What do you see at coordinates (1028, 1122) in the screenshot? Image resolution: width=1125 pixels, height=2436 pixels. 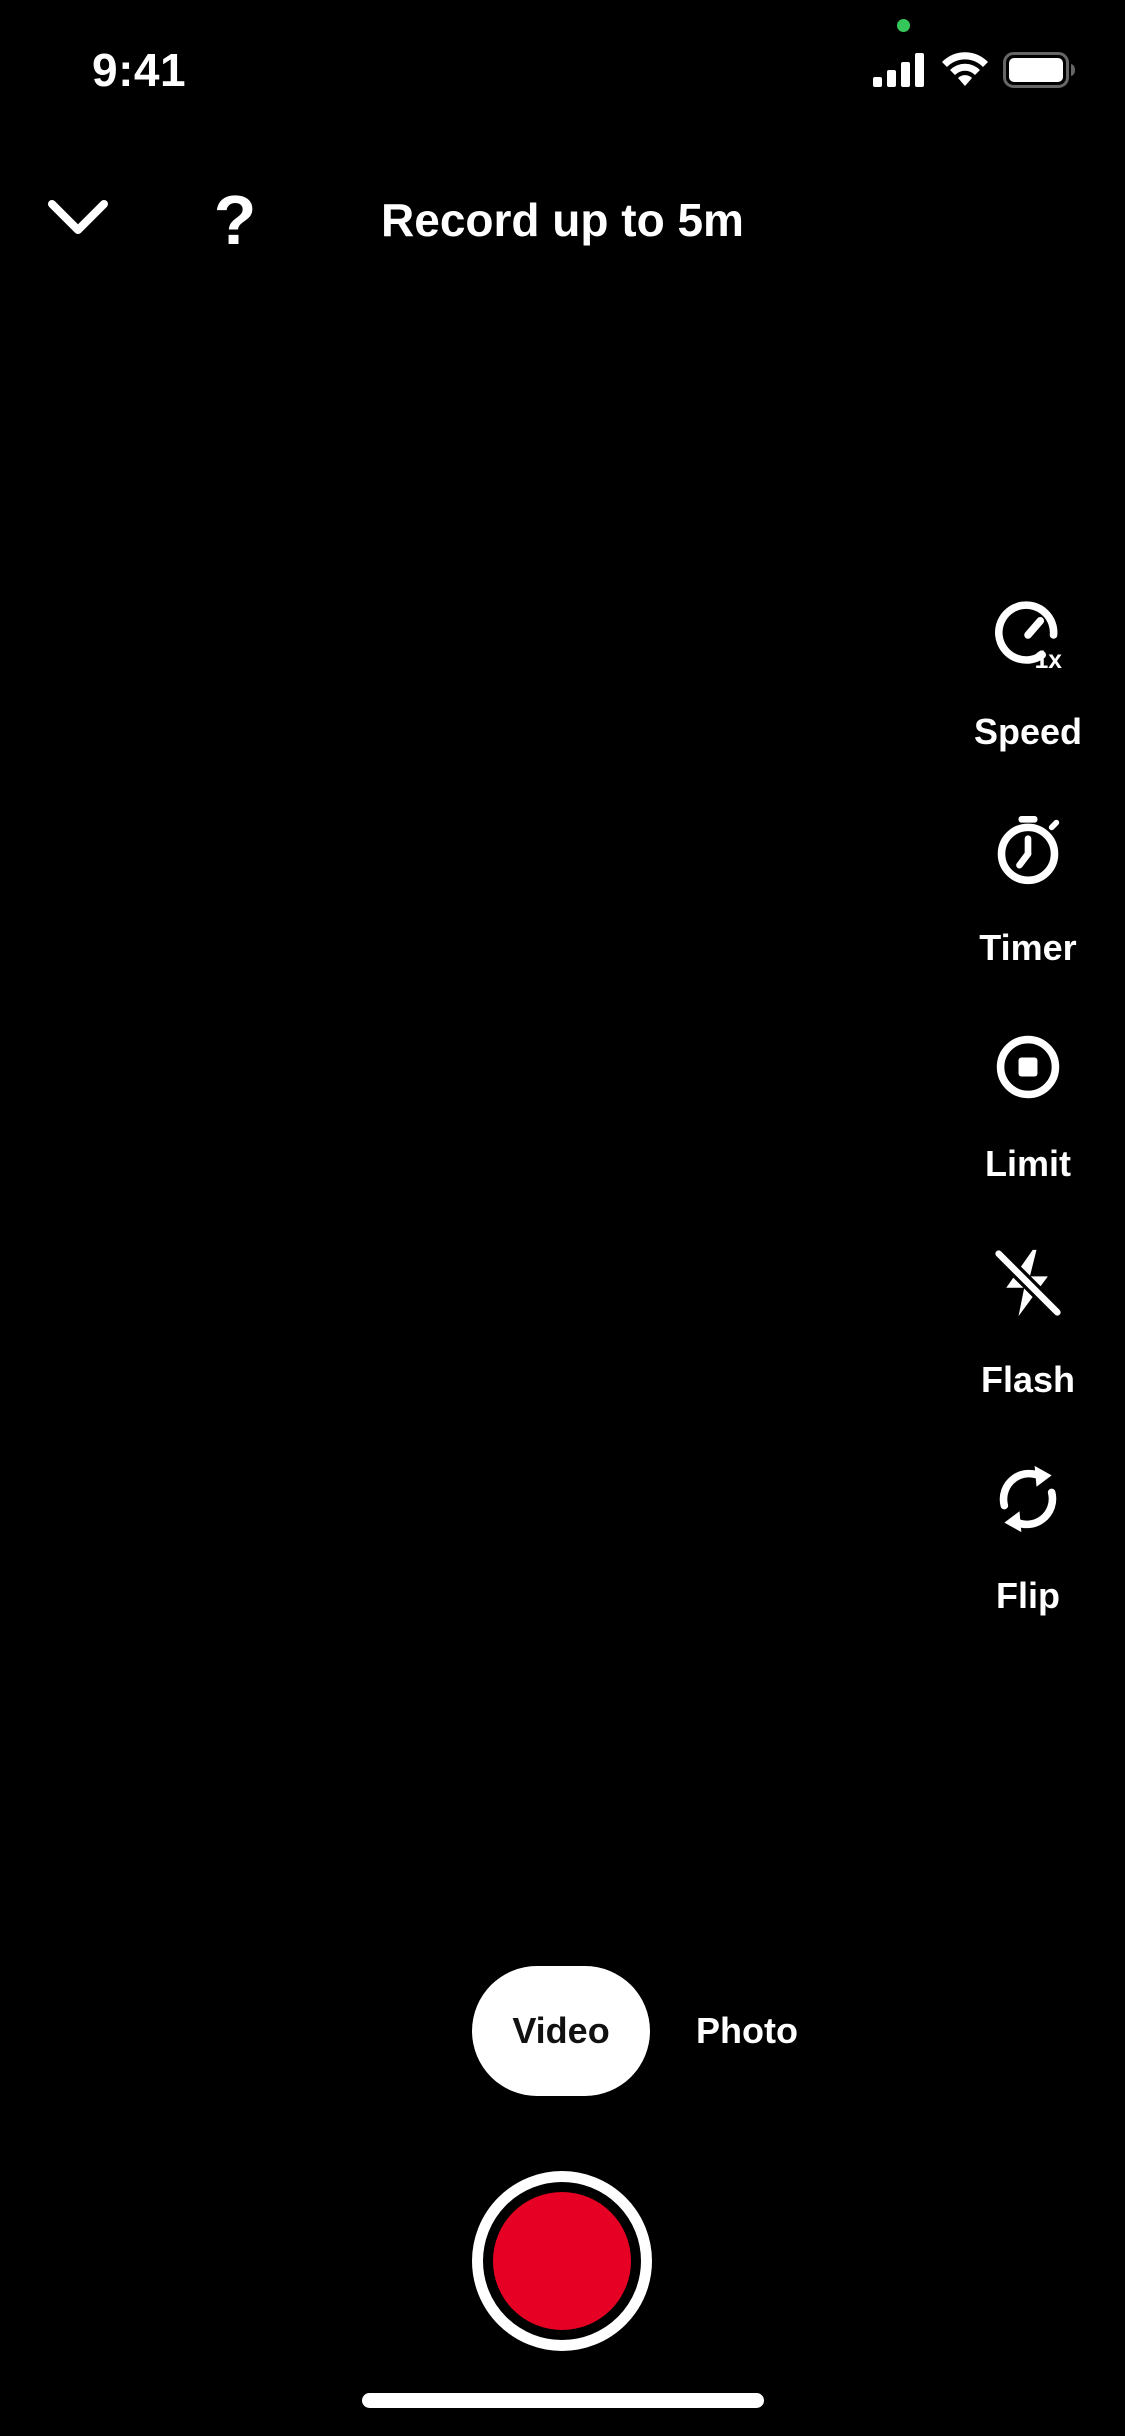 I see `limit-tool-button: Limit` at bounding box center [1028, 1122].